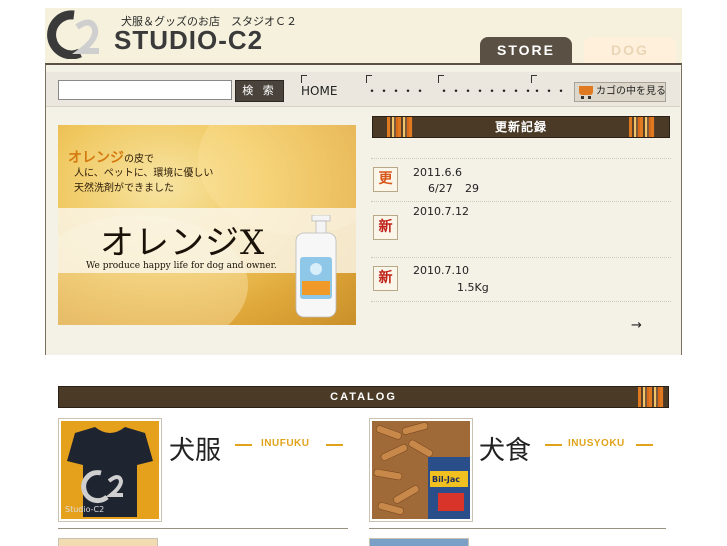  I want to click on cart-icon, so click(586, 92).